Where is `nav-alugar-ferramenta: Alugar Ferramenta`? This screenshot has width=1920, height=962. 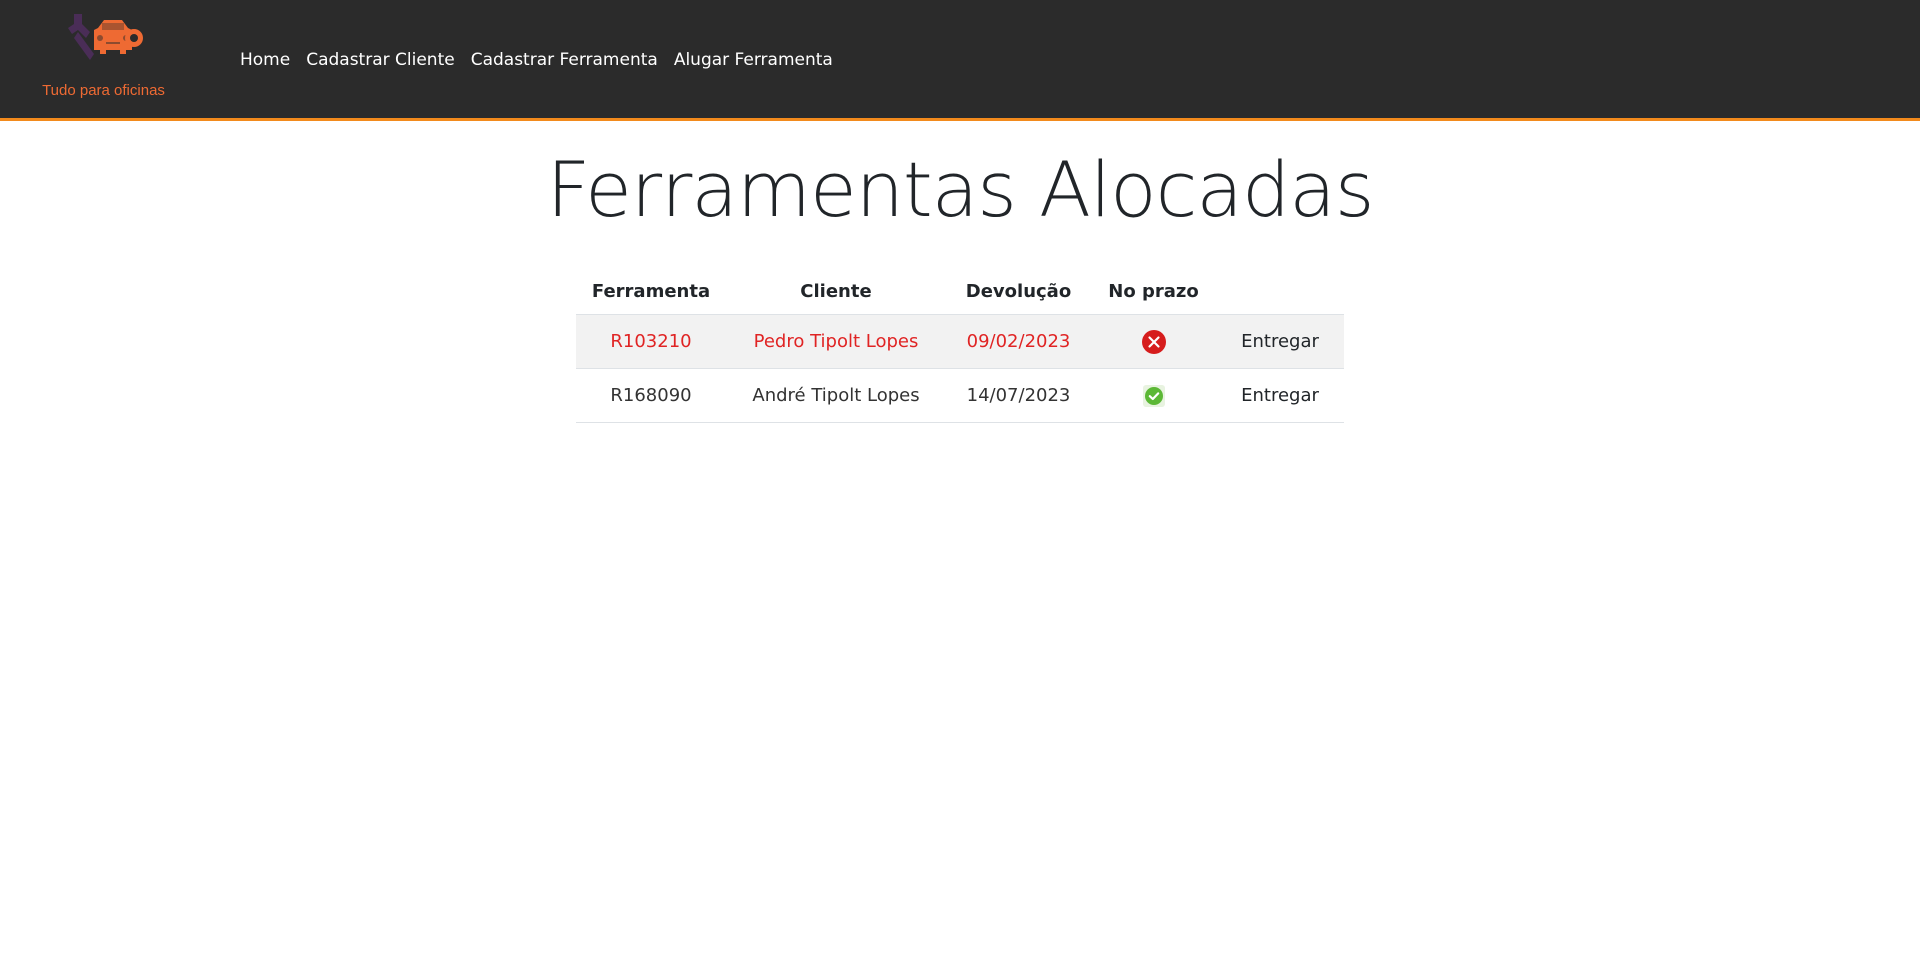
nav-alugar-ferramenta: Alugar Ferramenta is located at coordinates (753, 60).